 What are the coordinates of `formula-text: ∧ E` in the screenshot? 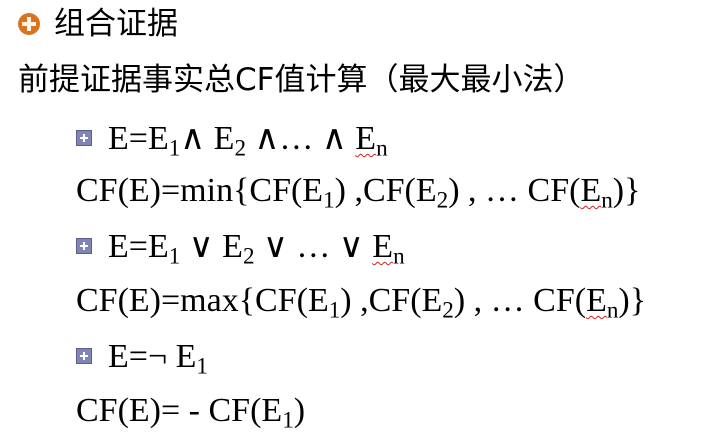 It's located at (207, 138).